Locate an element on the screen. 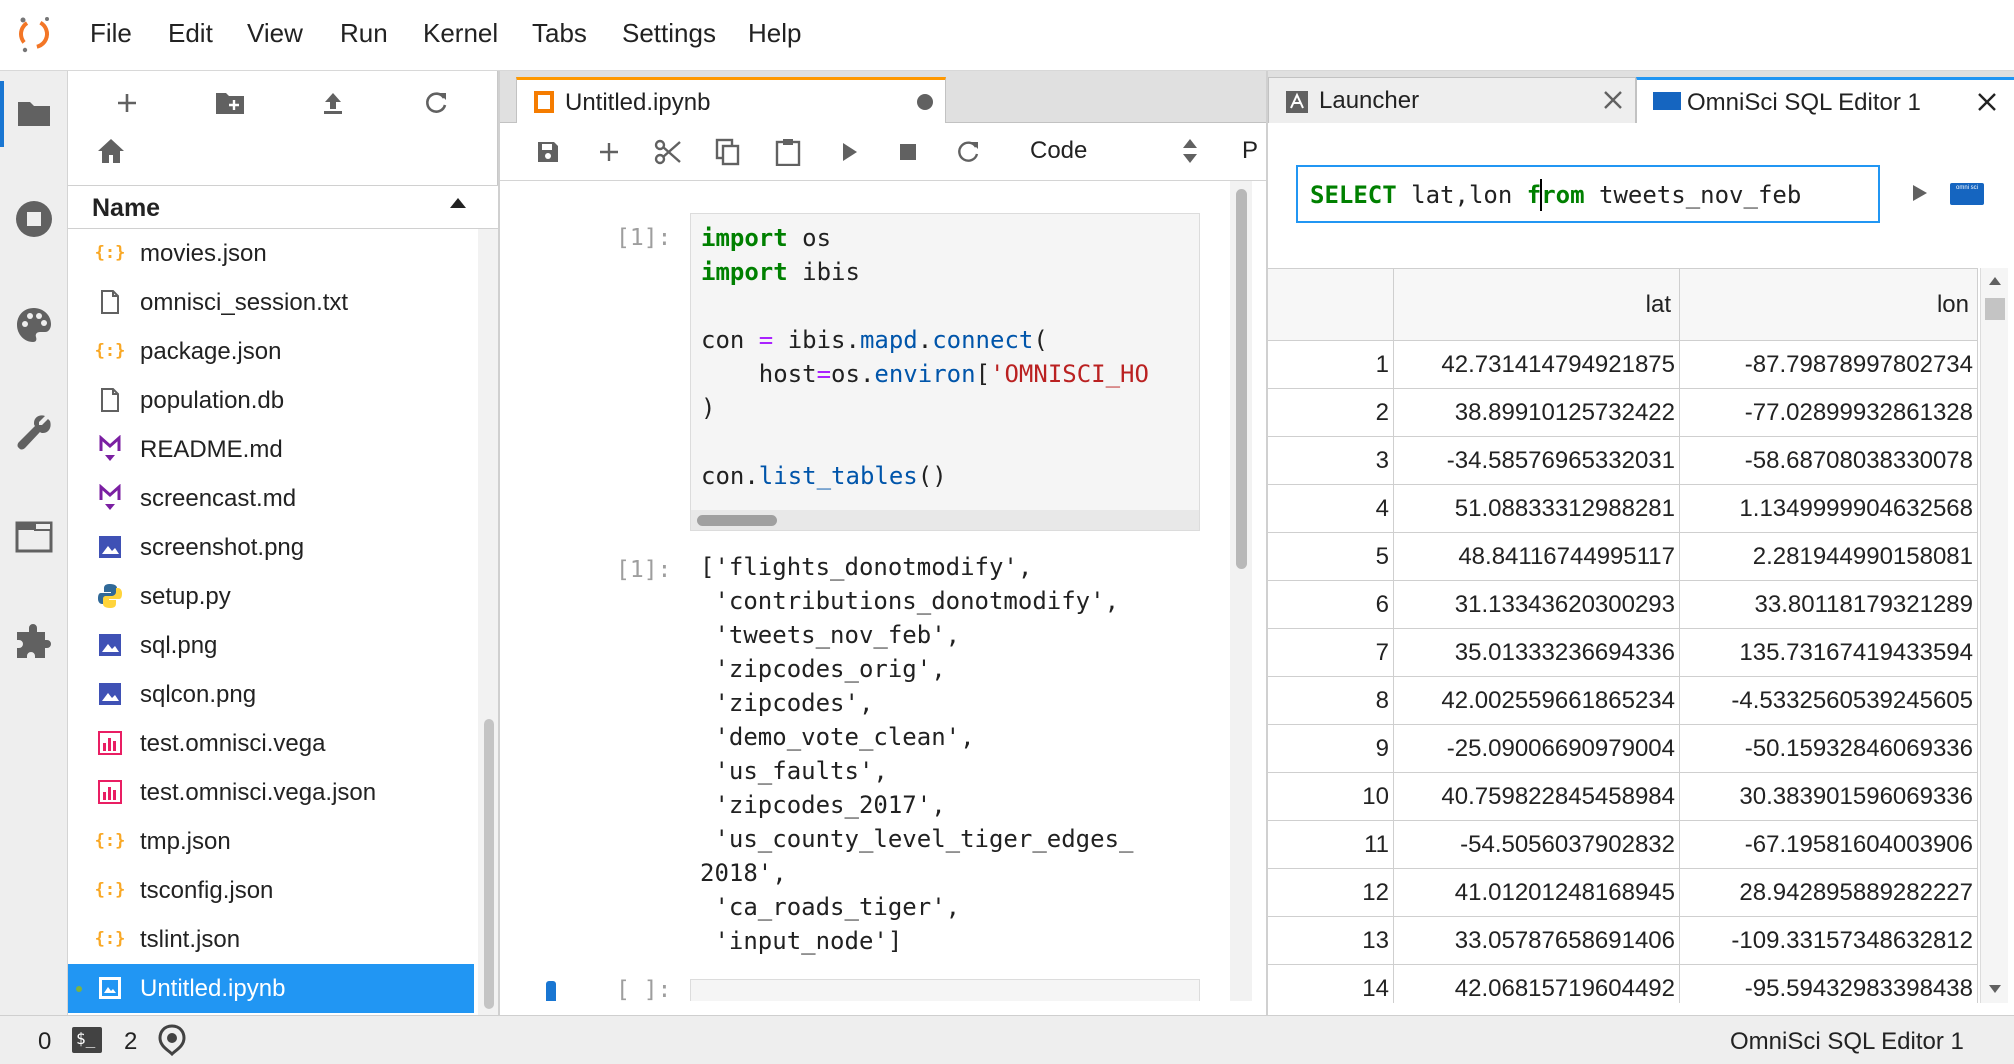  table-row: 8 42.002559661865234 -4.5332560539245605 is located at coordinates (1623, 701).